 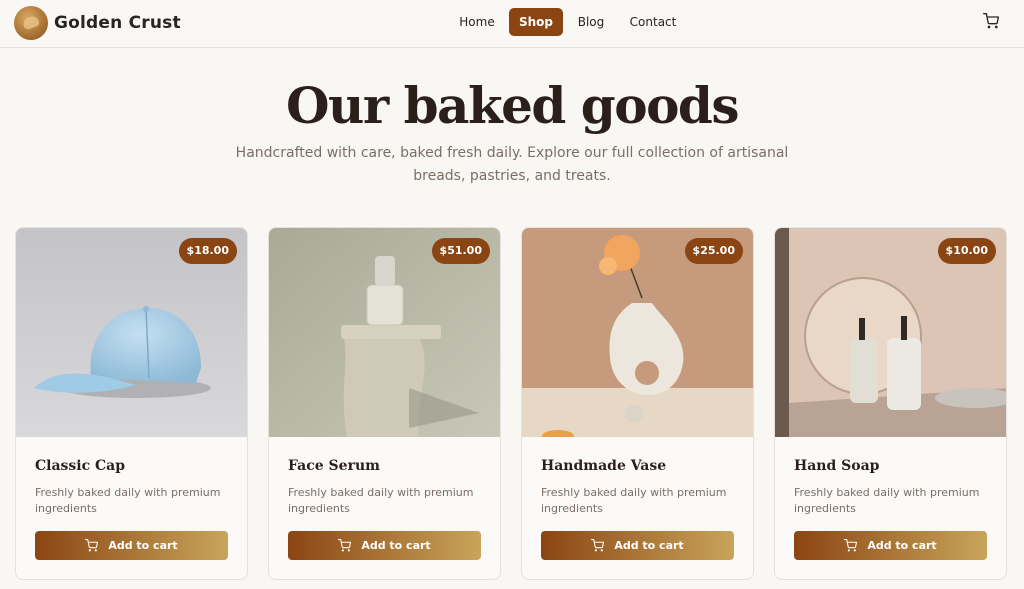 I want to click on price-badge: $25.00, so click(x=713, y=251).